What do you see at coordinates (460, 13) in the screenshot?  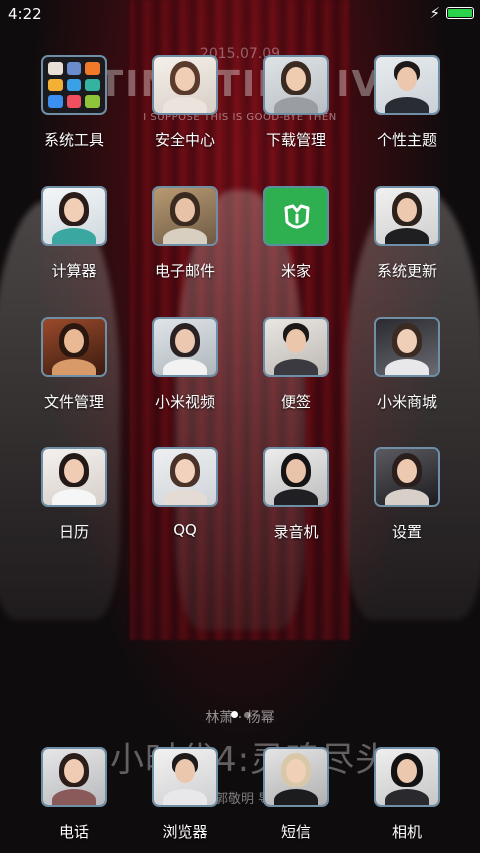 I see `battery-icon` at bounding box center [460, 13].